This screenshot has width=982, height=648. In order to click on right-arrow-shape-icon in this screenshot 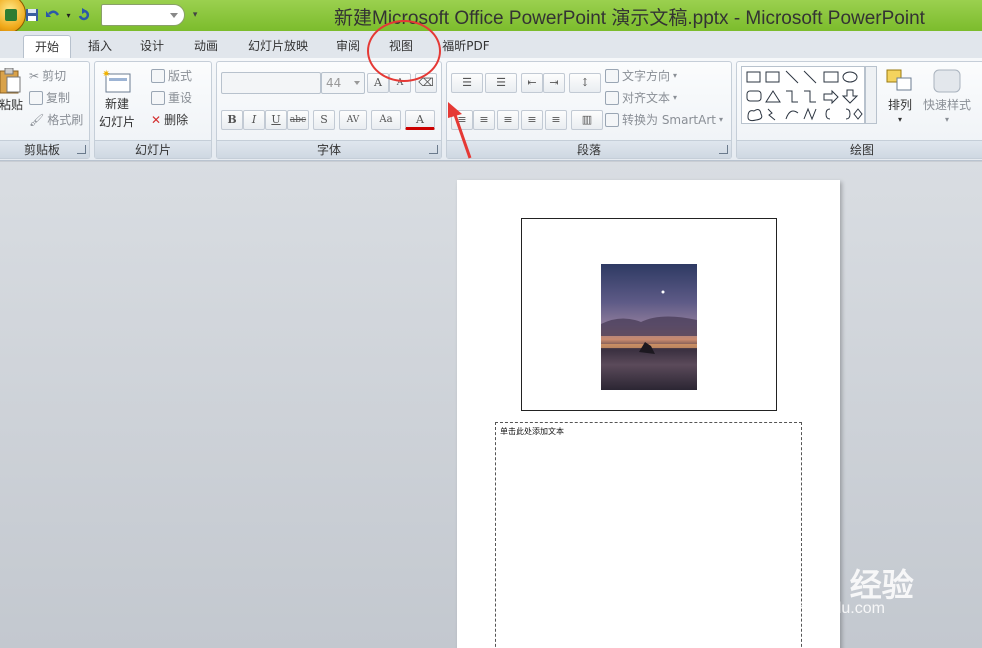, I will do `click(831, 97)`.